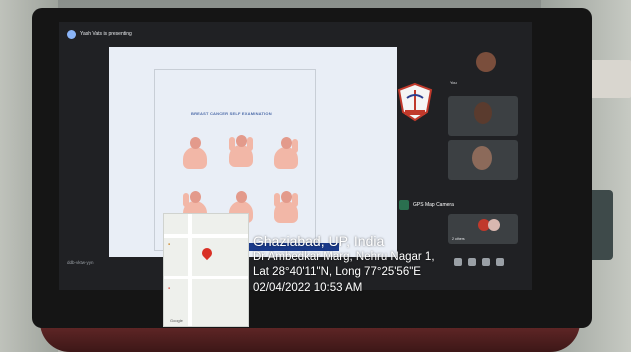 The width and height of the screenshot is (631, 352). Describe the element at coordinates (415, 102) in the screenshot. I see `college-emblem-icon` at that location.